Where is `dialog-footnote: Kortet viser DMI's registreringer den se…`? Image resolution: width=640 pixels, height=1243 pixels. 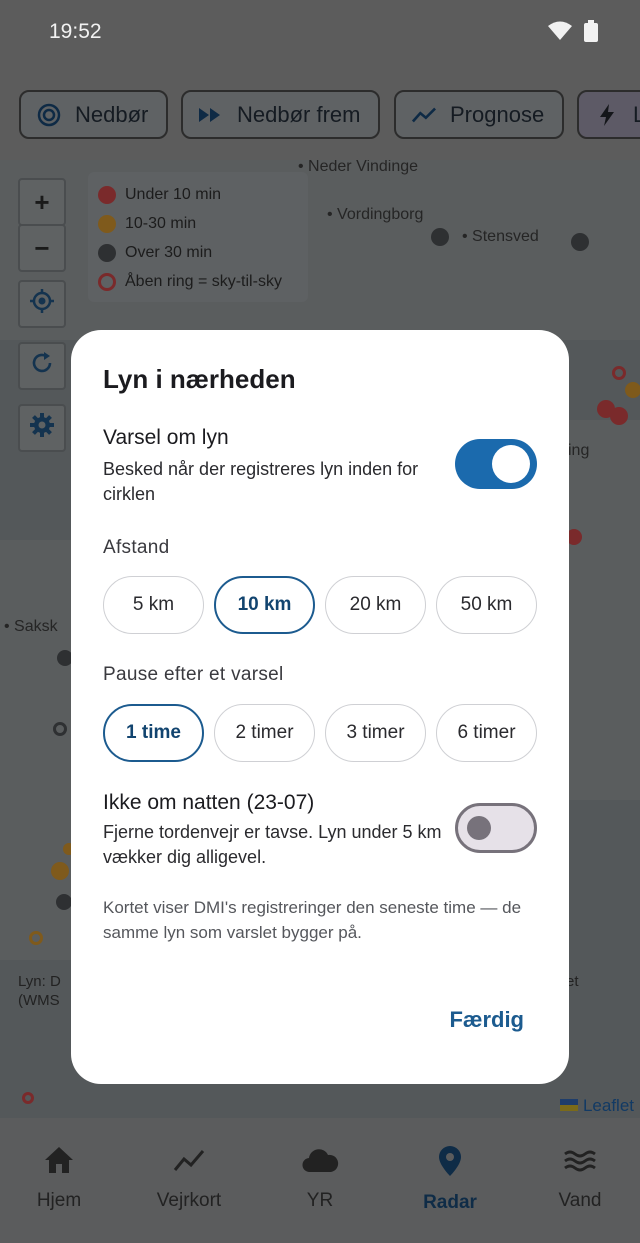 dialog-footnote: Kortet viser DMI's registreringer den se… is located at coordinates (312, 920).